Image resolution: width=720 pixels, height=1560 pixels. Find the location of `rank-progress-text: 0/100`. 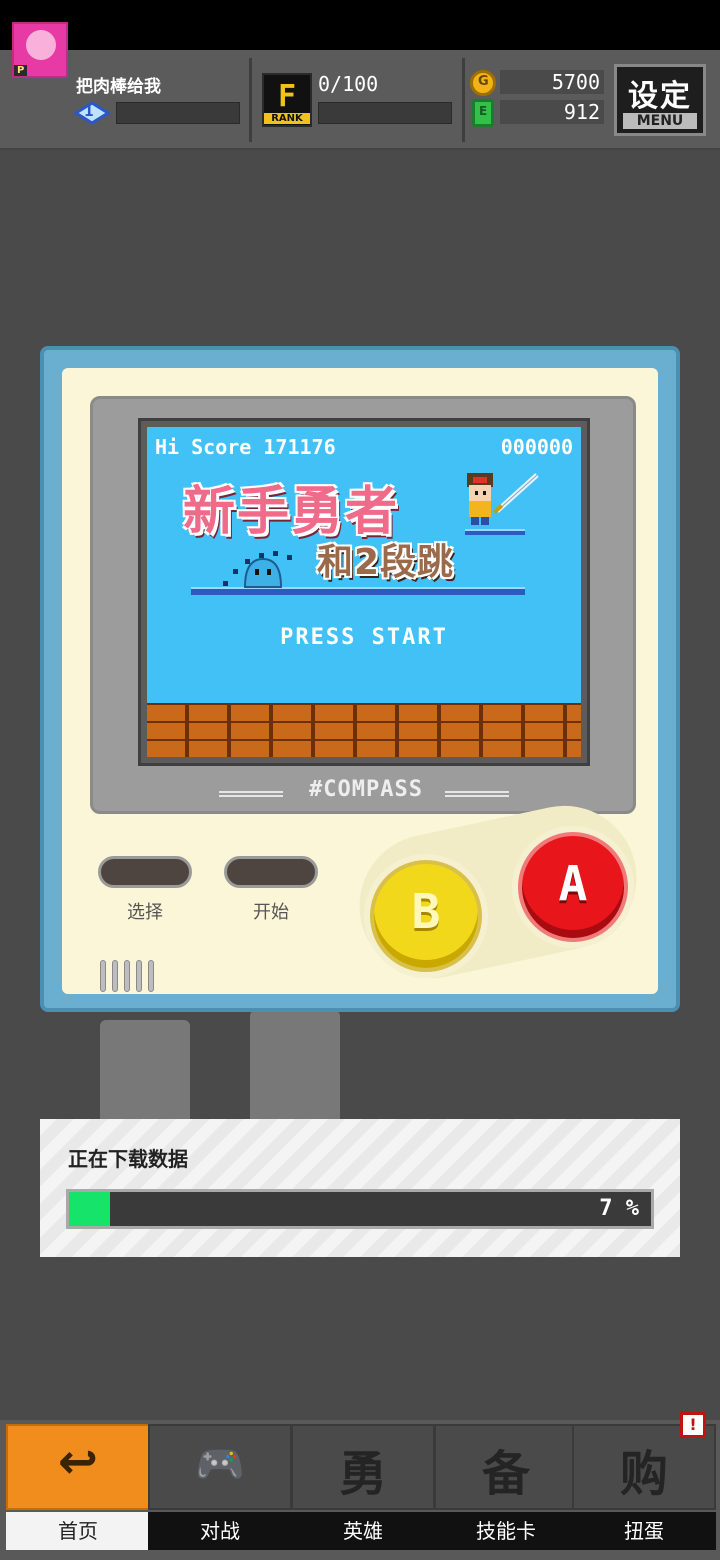

rank-progress-text: 0/100 is located at coordinates (348, 84).